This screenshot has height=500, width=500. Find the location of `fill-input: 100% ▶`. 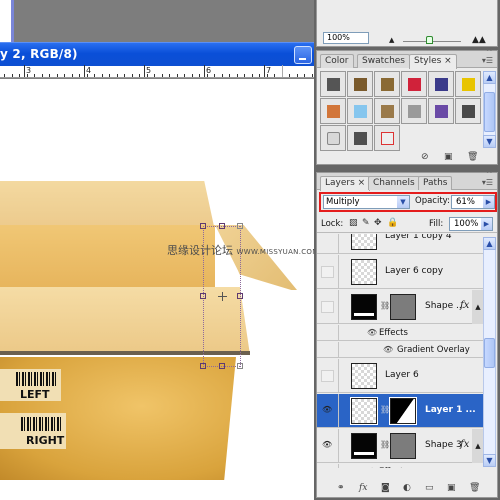

fill-input: 100% ▶ is located at coordinates (471, 224).